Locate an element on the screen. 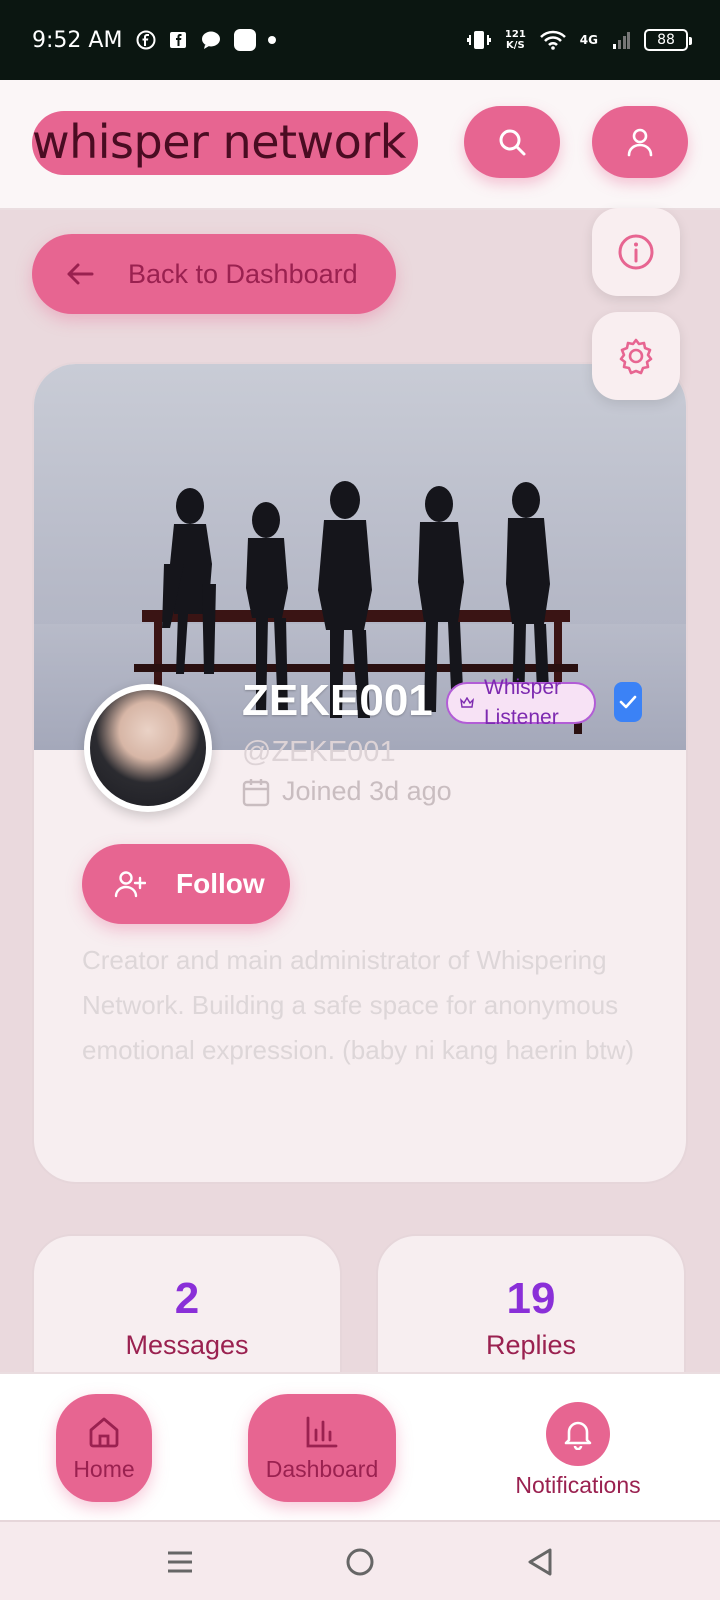 Image resolution: width=720 pixels, height=1600 pixels. home-system-button is located at coordinates (360, 1562).